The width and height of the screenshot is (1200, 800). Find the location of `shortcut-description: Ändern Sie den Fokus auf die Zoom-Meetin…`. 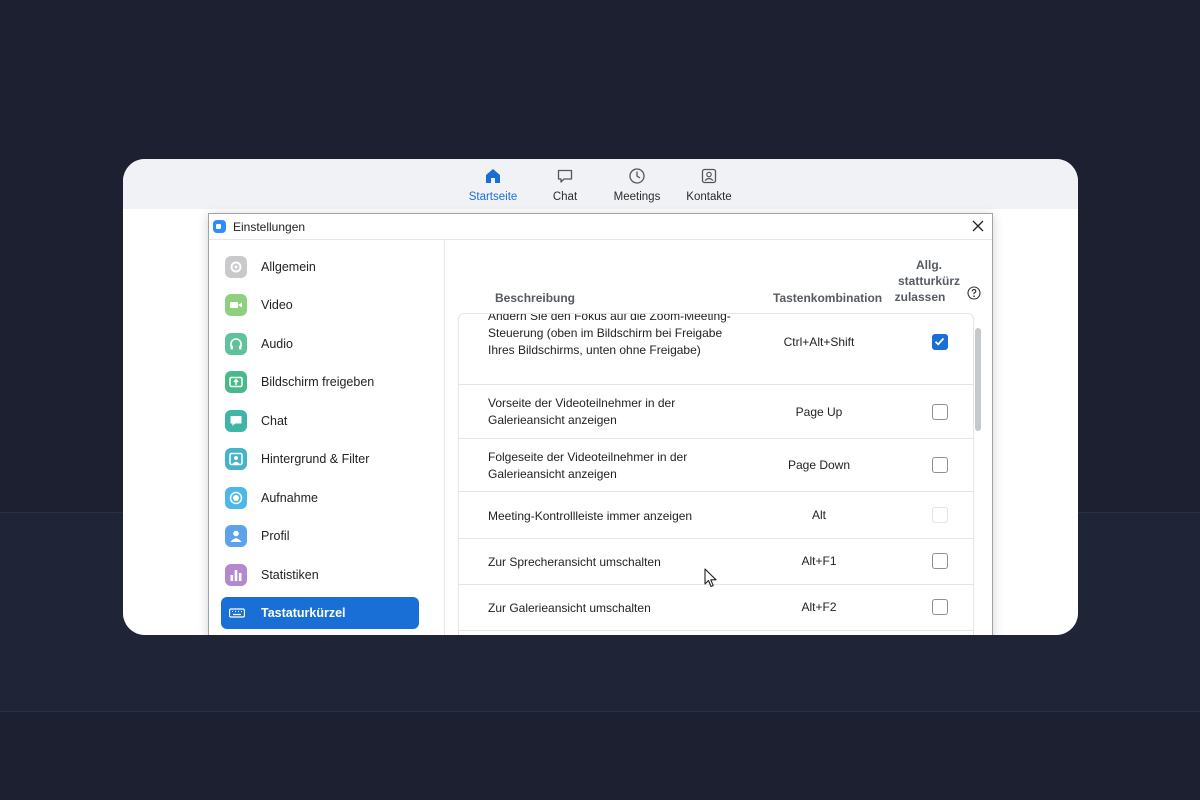

shortcut-description: Ändern Sie den Fokus auf die Zoom-Meetin… is located at coordinates (609, 335).